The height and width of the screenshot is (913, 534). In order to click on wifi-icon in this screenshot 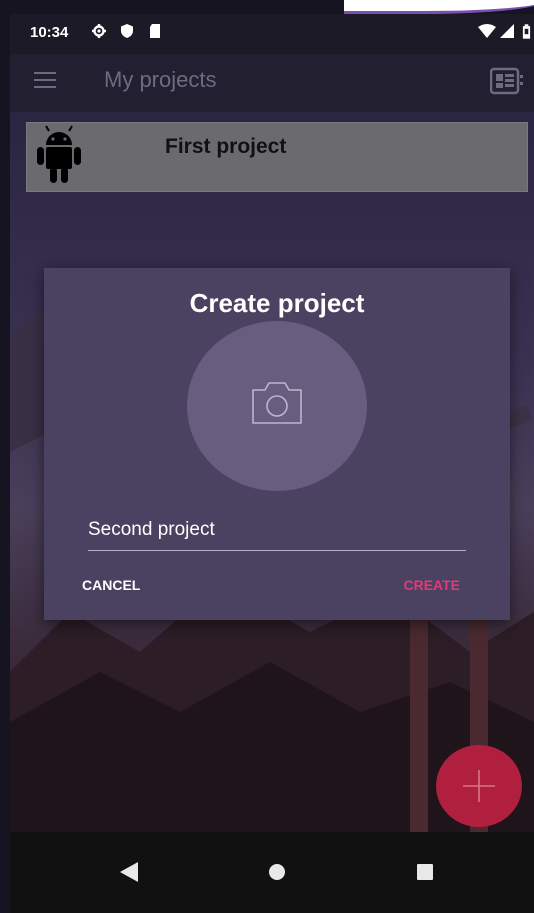, I will do `click(487, 31)`.